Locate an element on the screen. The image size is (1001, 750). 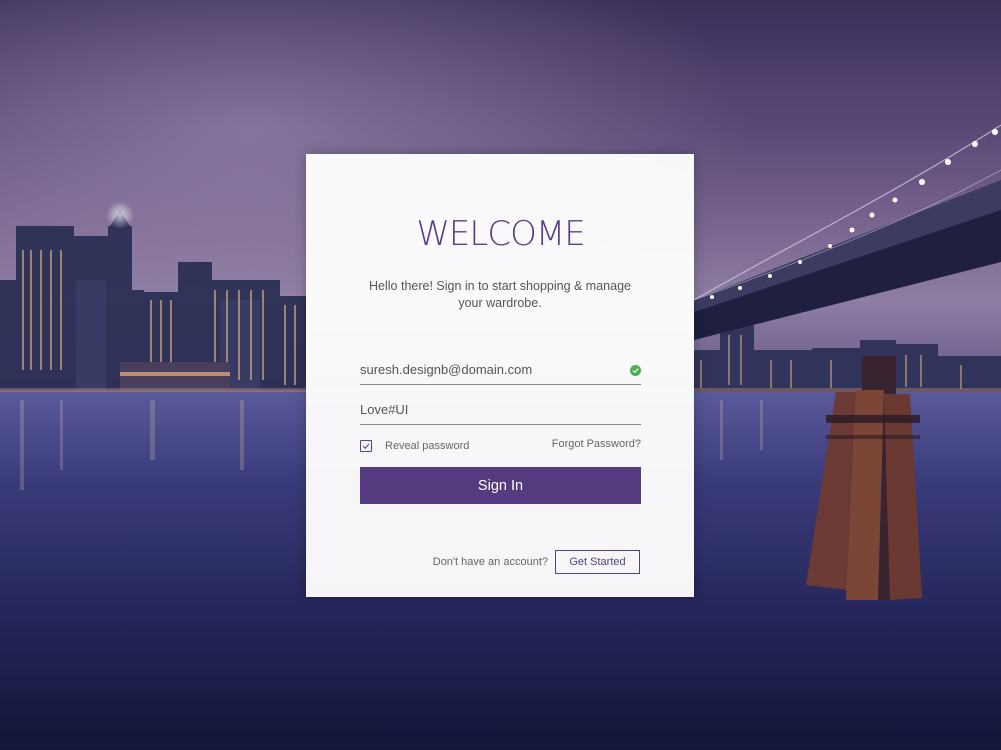
reveal-password-toggle: Reveal password is located at coordinates (414, 446).